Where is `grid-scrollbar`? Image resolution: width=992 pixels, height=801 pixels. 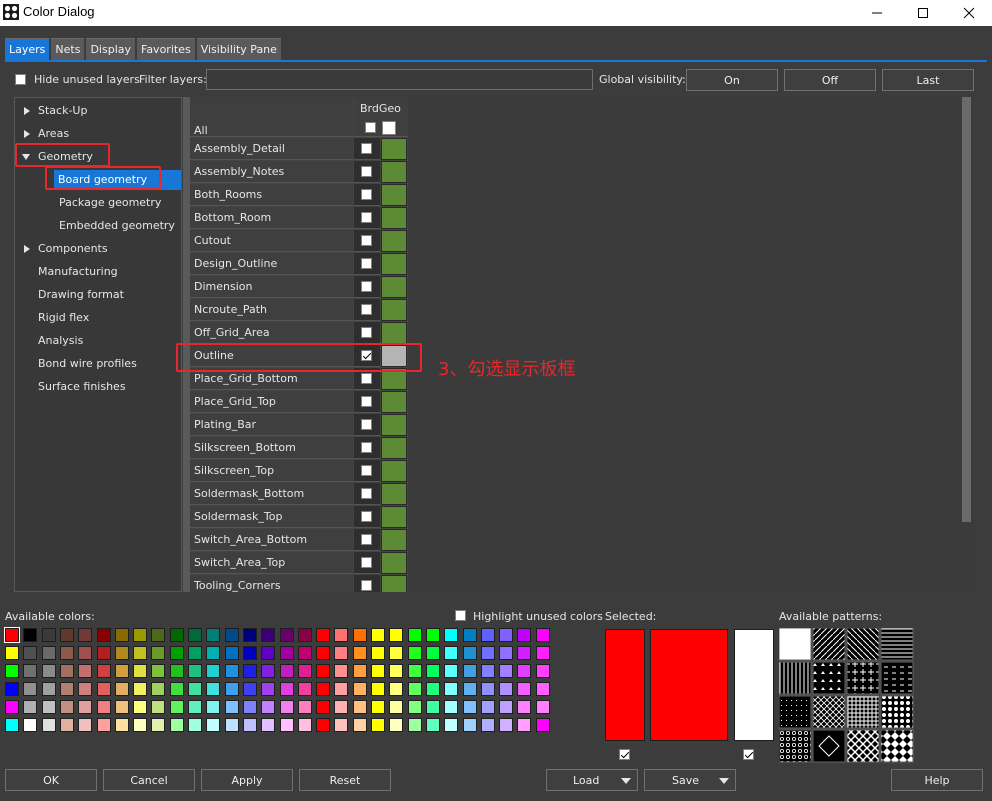
grid-scrollbar is located at coordinates (966, 309).